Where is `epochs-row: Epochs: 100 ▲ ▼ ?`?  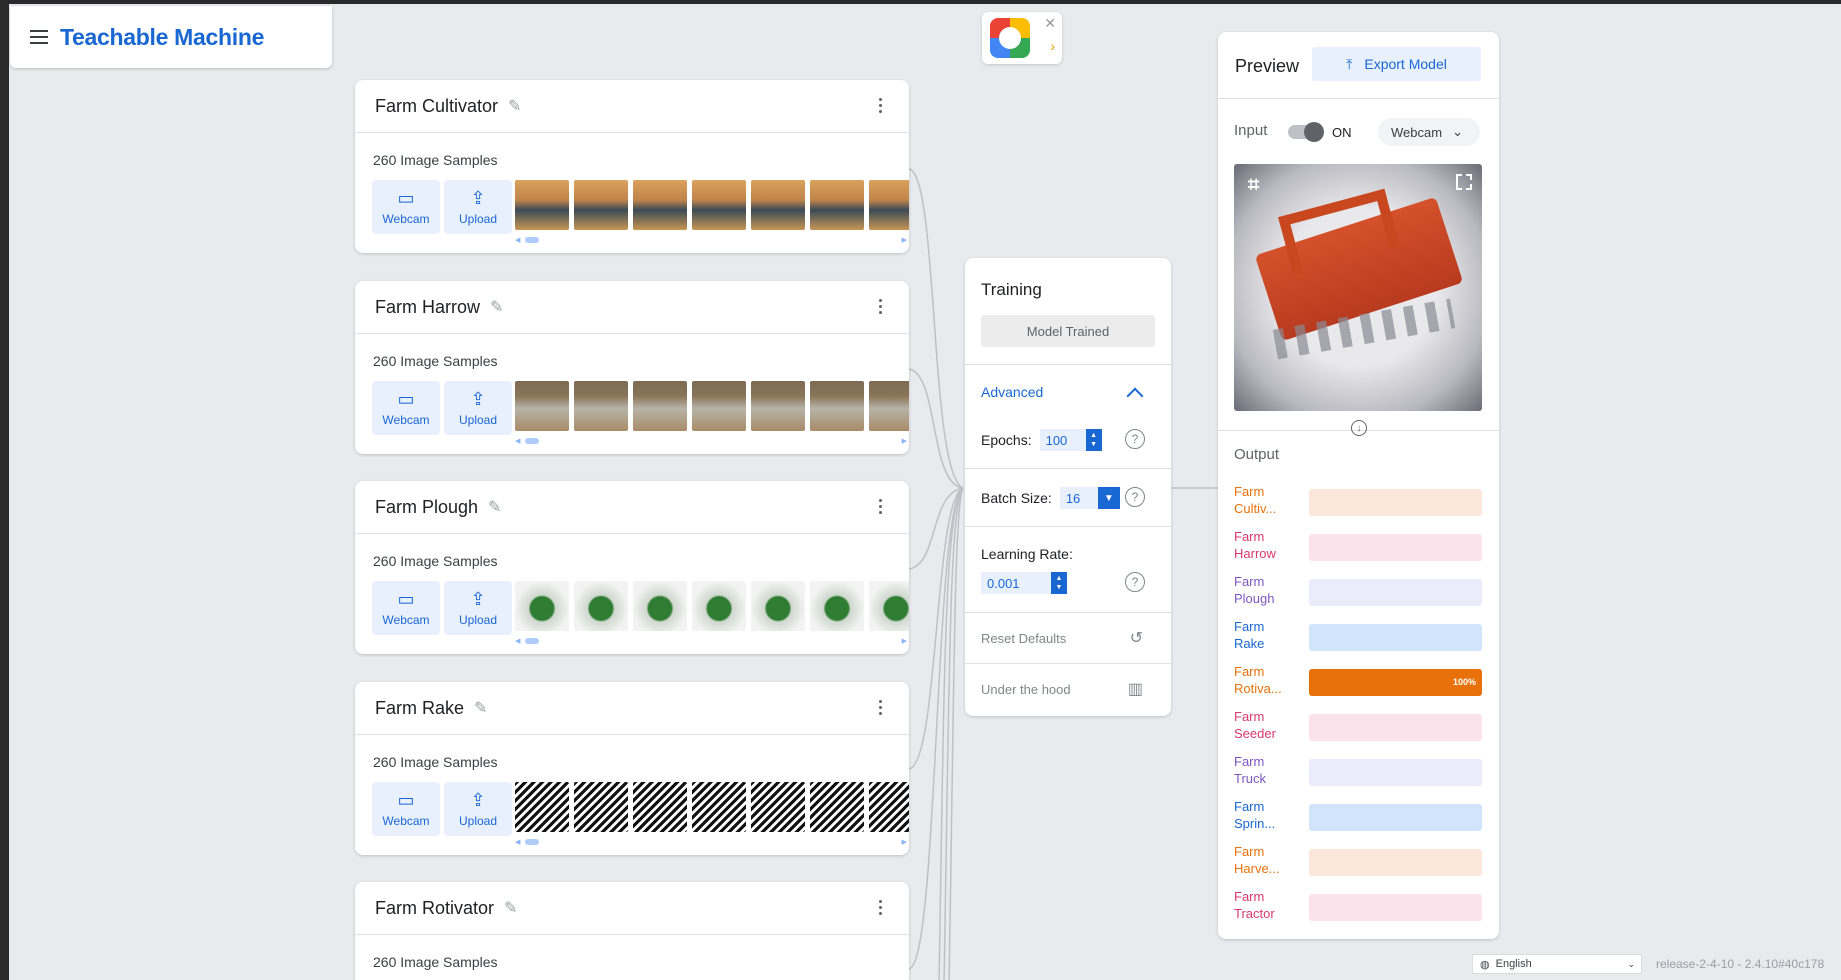 epochs-row: Epochs: 100 ▲ ▼ ? is located at coordinates (1069, 440).